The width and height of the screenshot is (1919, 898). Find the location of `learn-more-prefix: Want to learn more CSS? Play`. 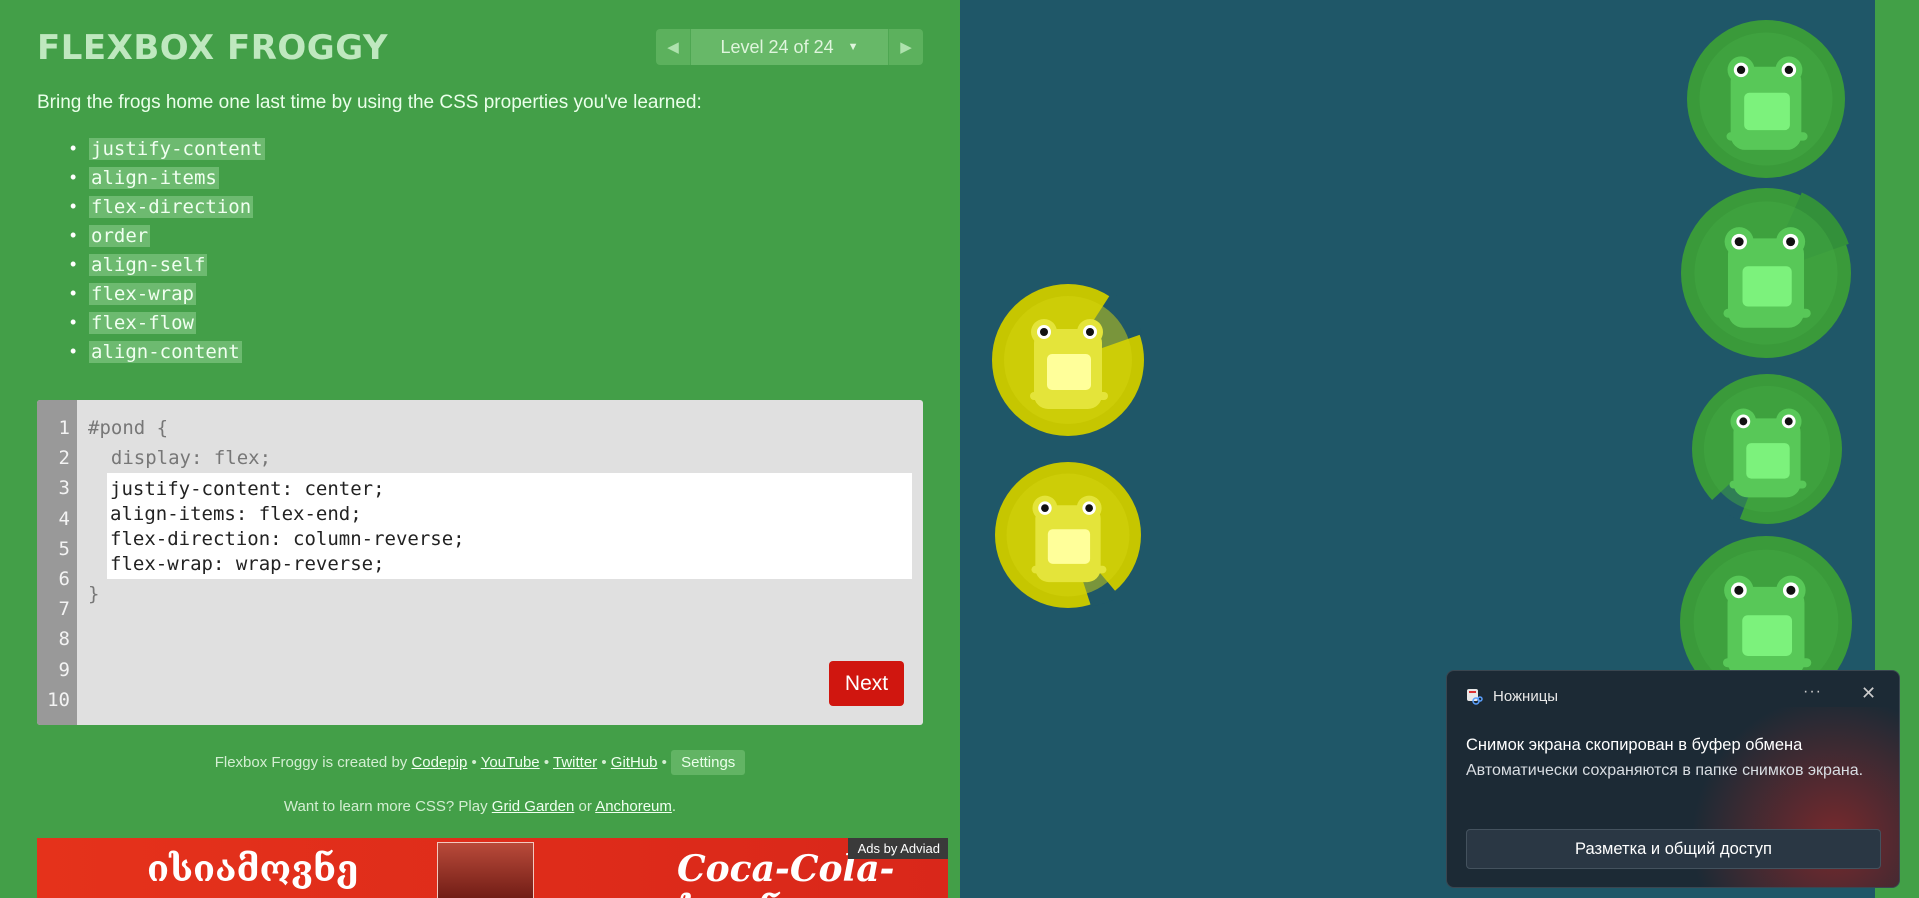

learn-more-prefix: Want to learn more CSS? Play is located at coordinates (385, 806).